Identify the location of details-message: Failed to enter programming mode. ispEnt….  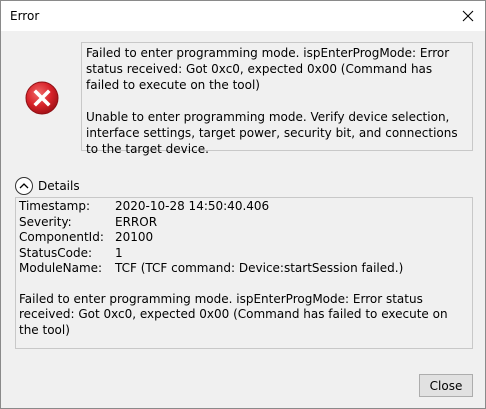
(233, 314).